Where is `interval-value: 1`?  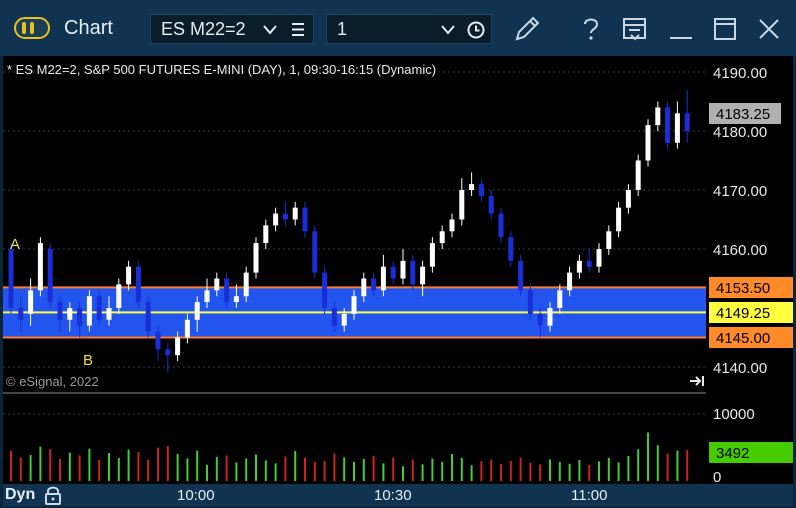 interval-value: 1 is located at coordinates (342, 29).